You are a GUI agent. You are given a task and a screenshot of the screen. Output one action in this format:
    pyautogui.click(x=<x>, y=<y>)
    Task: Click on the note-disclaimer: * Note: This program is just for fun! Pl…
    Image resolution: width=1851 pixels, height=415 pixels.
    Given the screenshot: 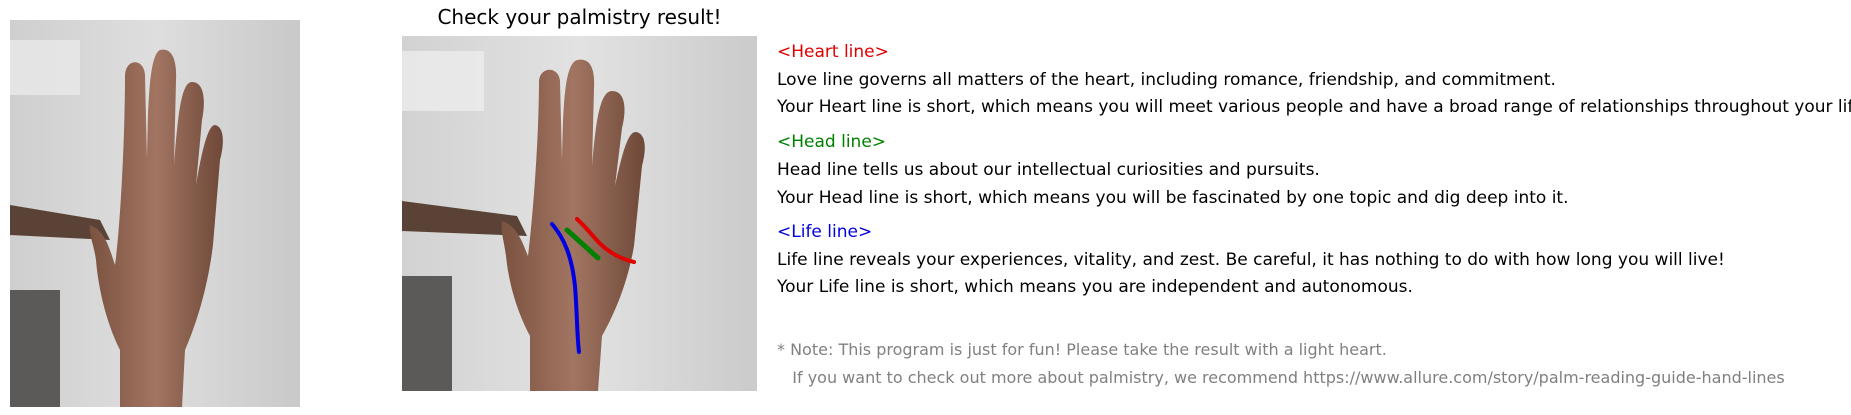 What is the action you would take?
    pyautogui.click(x=1082, y=349)
    